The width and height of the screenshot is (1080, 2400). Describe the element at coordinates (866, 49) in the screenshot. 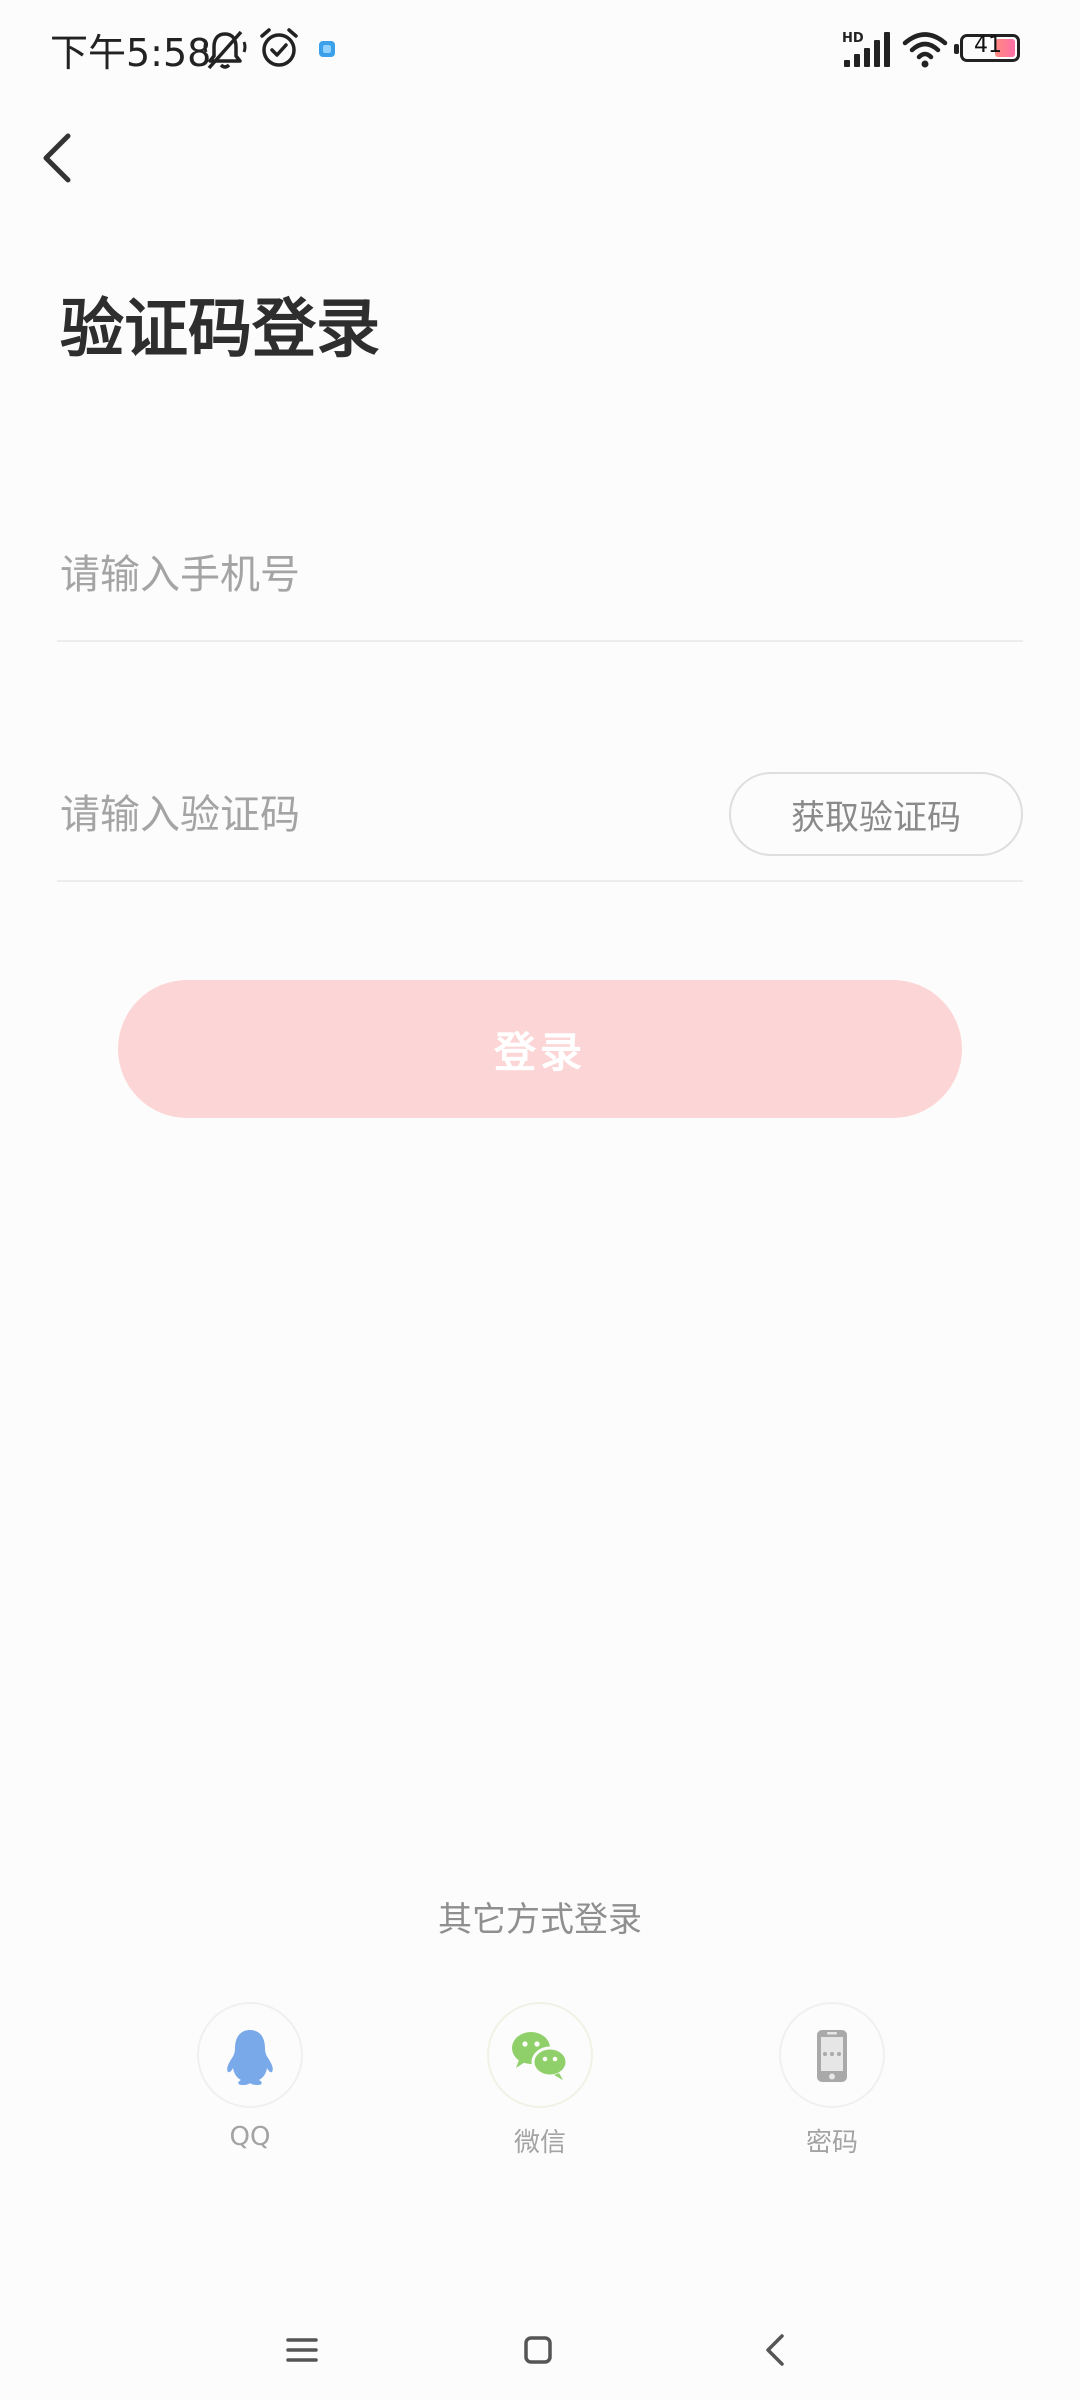

I see `signal-icon: HD` at that location.